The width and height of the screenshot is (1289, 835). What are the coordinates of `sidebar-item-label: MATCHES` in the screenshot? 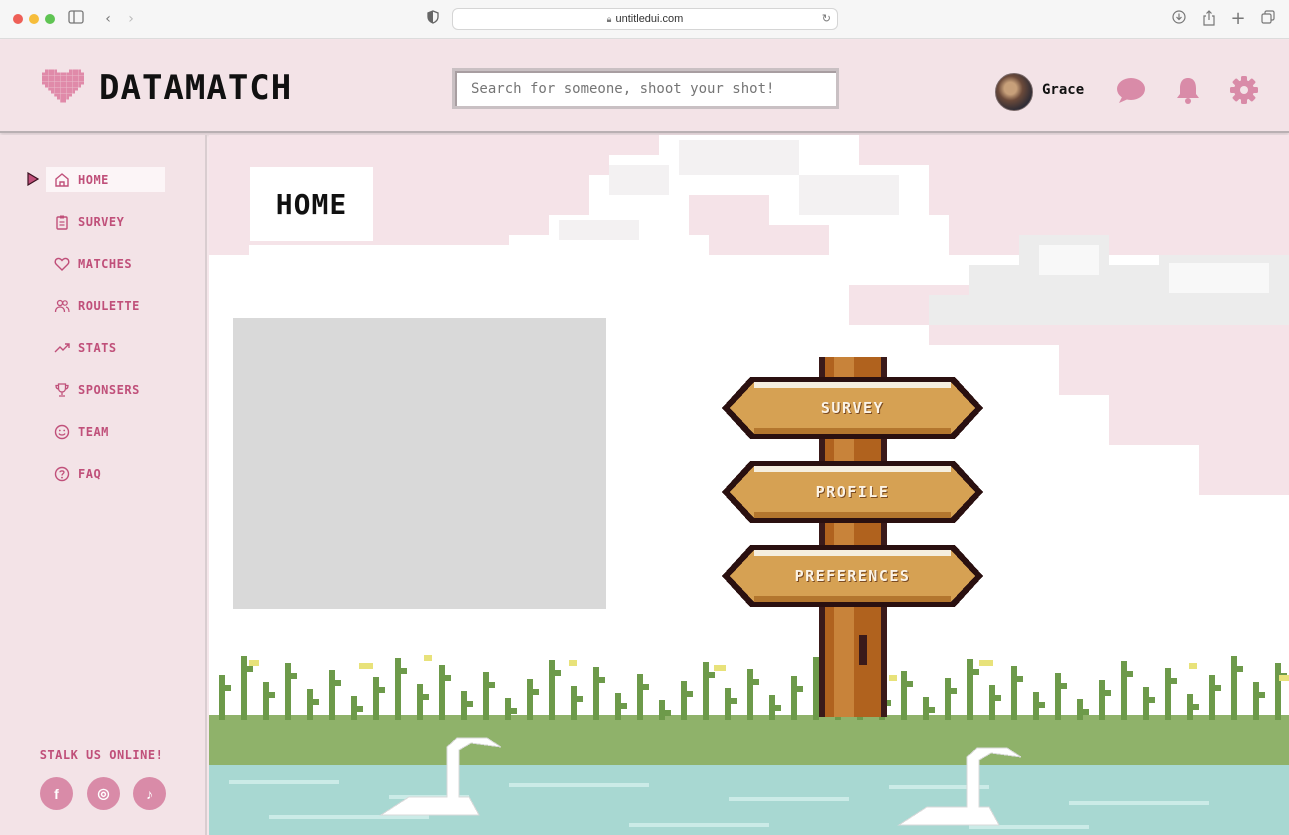 It's located at (105, 263).